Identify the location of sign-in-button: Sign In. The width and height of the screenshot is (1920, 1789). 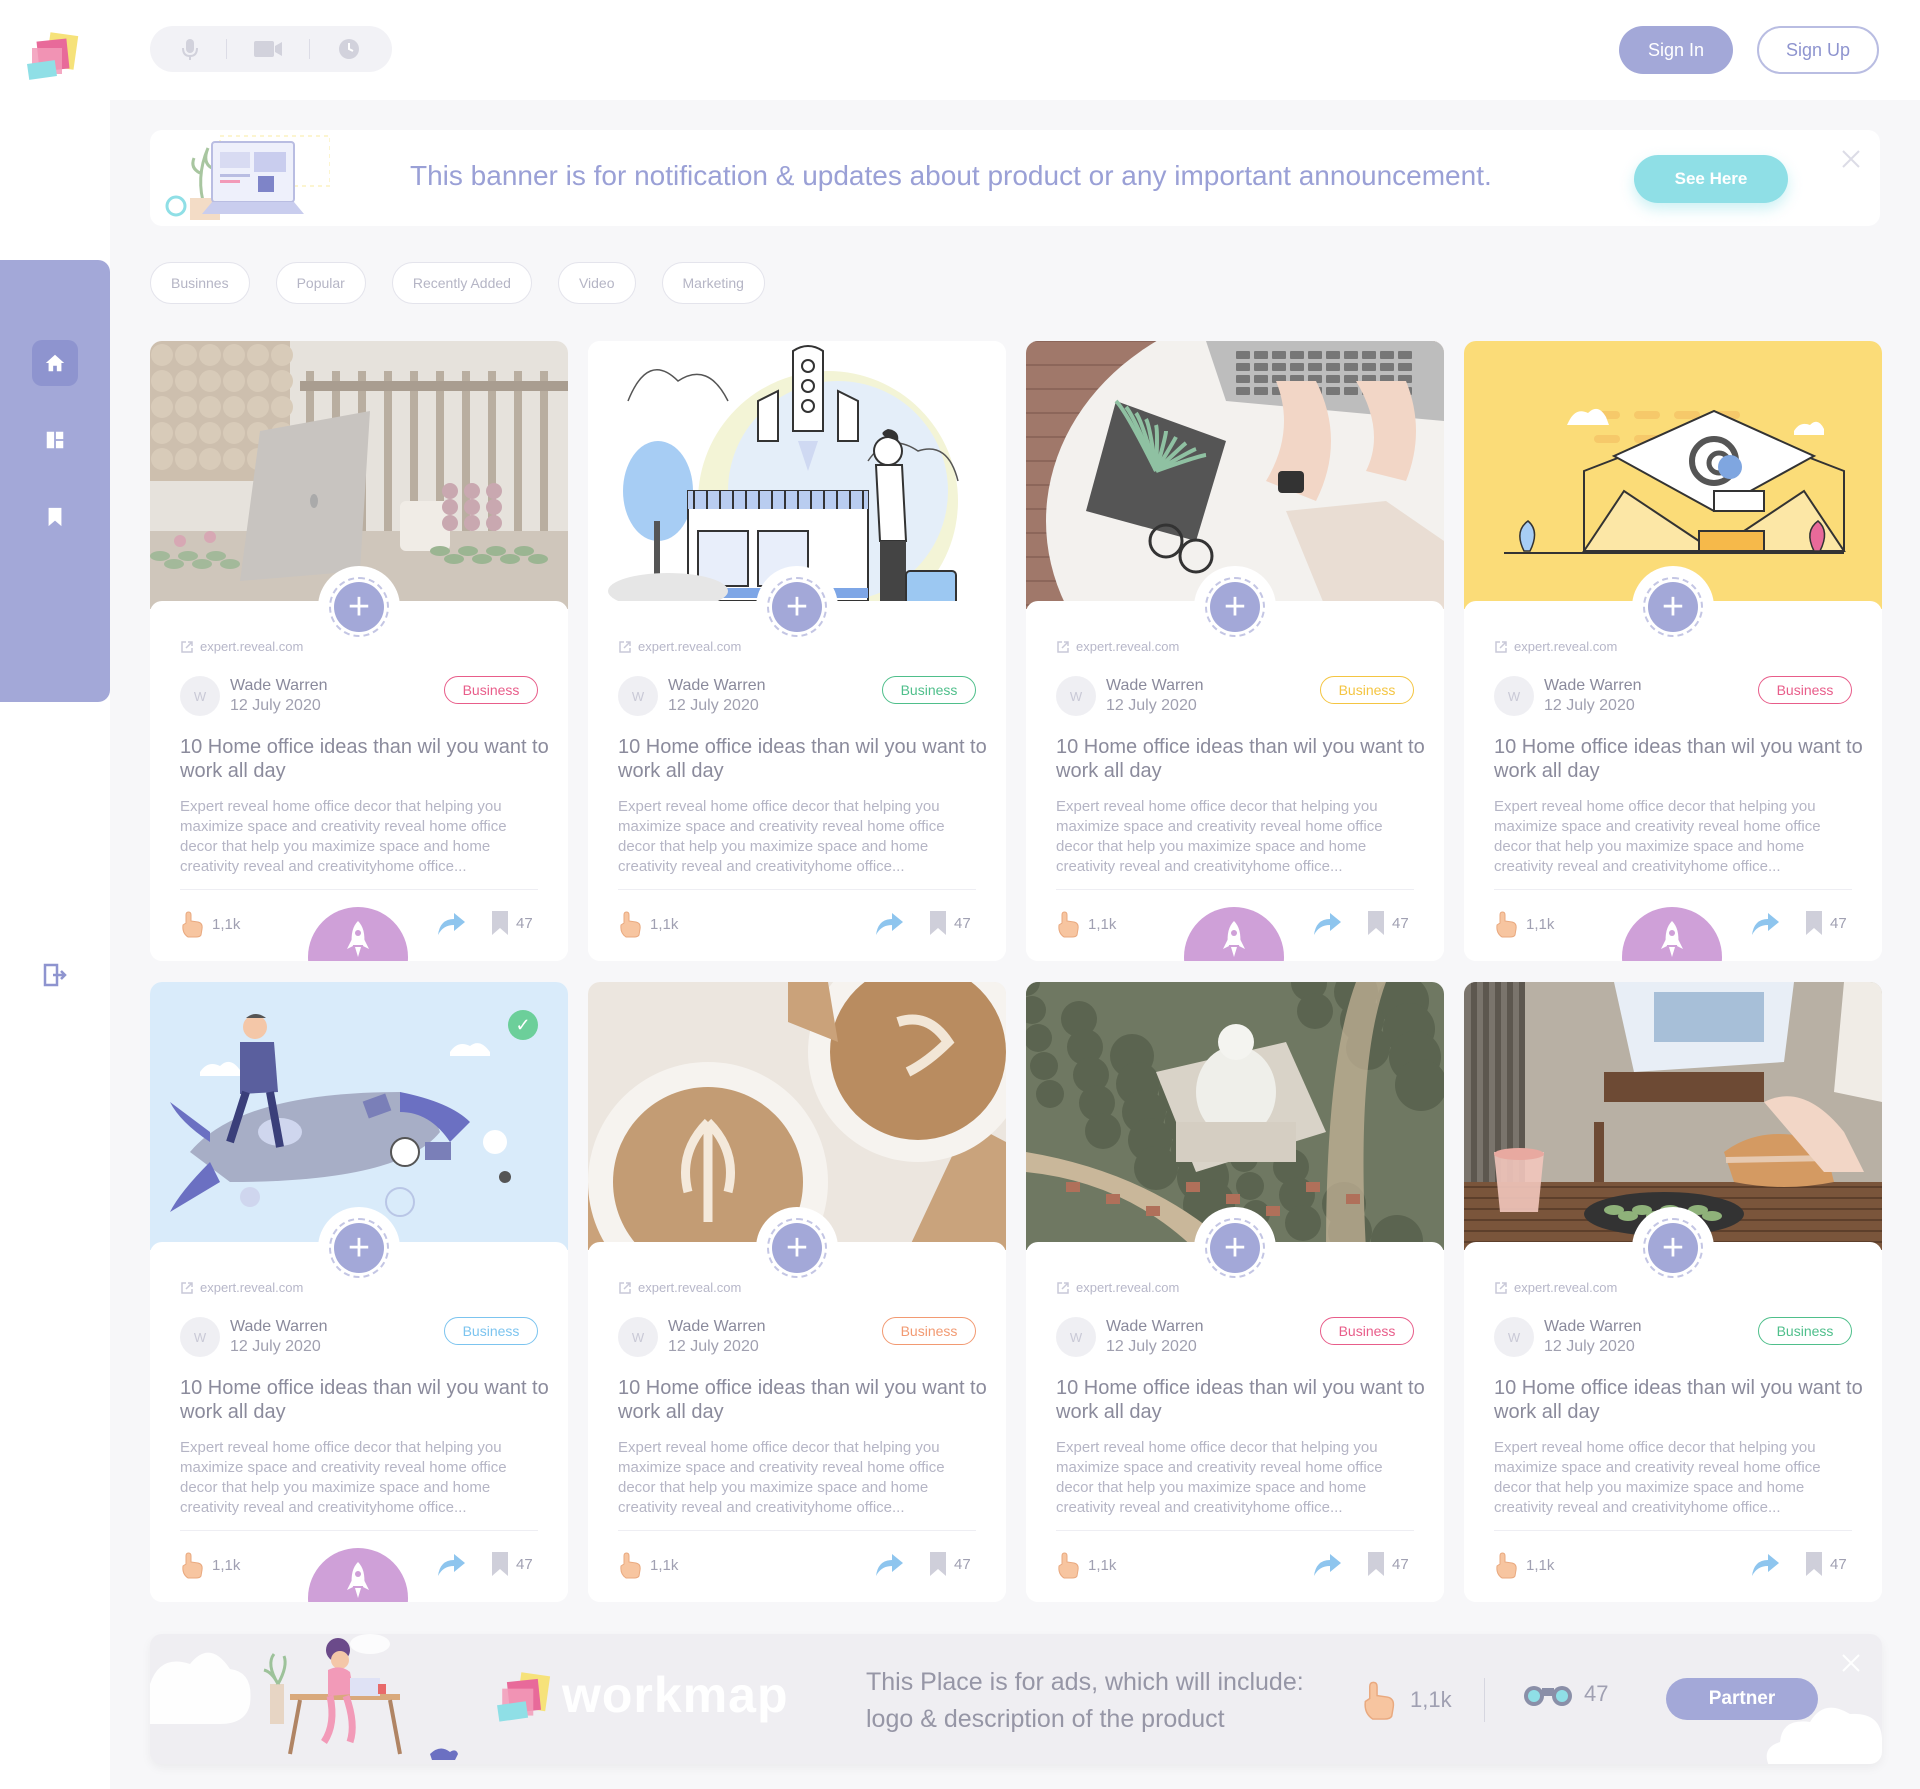
(1676, 50).